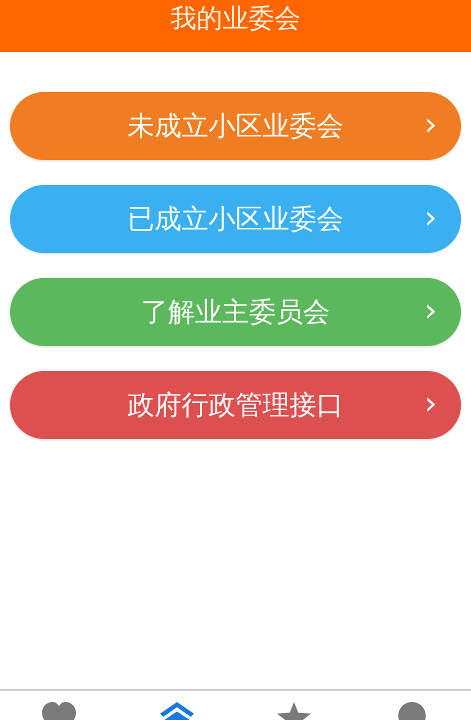  What do you see at coordinates (59, 711) in the screenshot?
I see `heart-icon` at bounding box center [59, 711].